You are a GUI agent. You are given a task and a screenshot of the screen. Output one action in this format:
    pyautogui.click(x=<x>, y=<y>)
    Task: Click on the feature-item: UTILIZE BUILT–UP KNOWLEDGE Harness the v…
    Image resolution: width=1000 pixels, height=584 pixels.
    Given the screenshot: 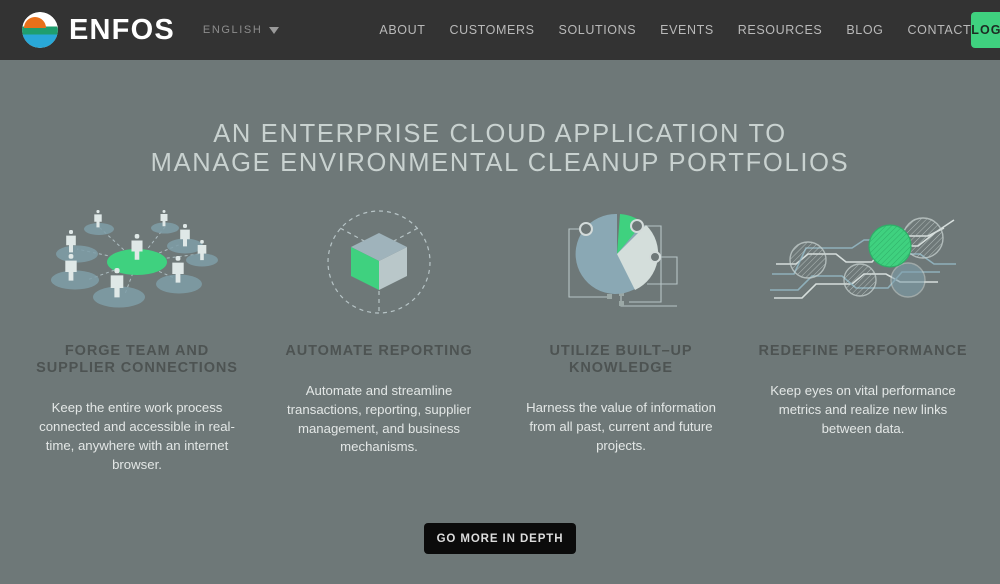 What is the action you would take?
    pyautogui.click(x=621, y=338)
    